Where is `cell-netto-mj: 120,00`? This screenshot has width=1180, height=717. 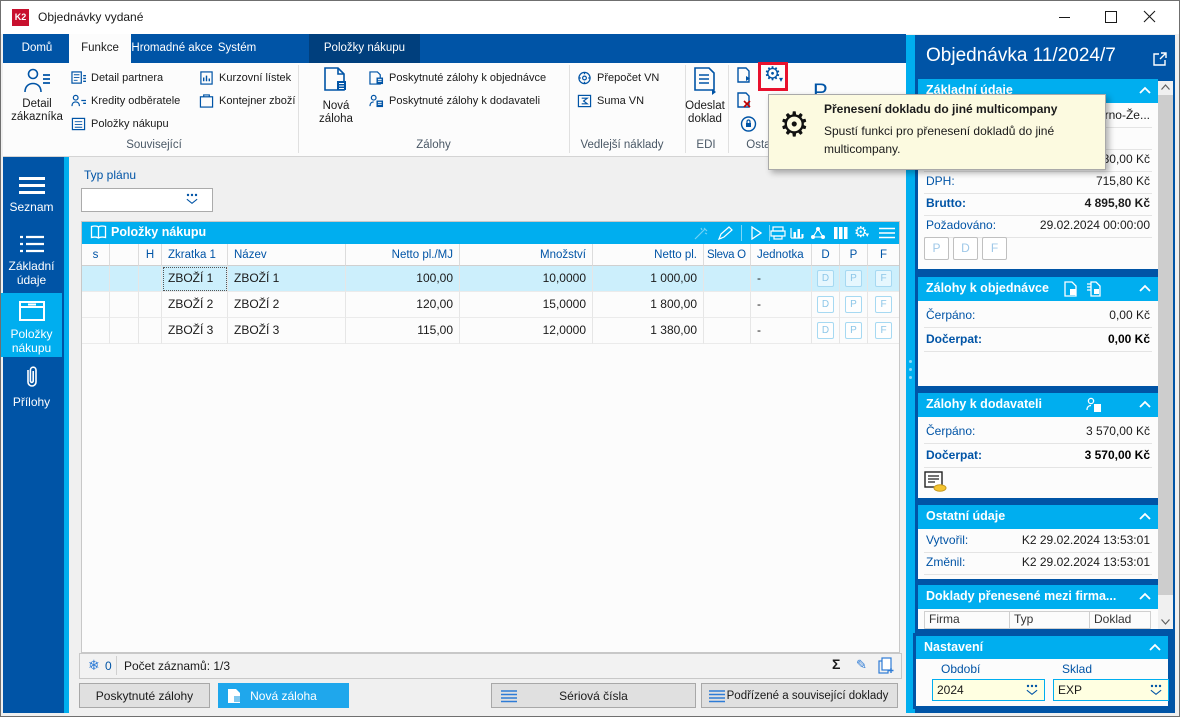
cell-netto-mj: 120,00 is located at coordinates (403, 305).